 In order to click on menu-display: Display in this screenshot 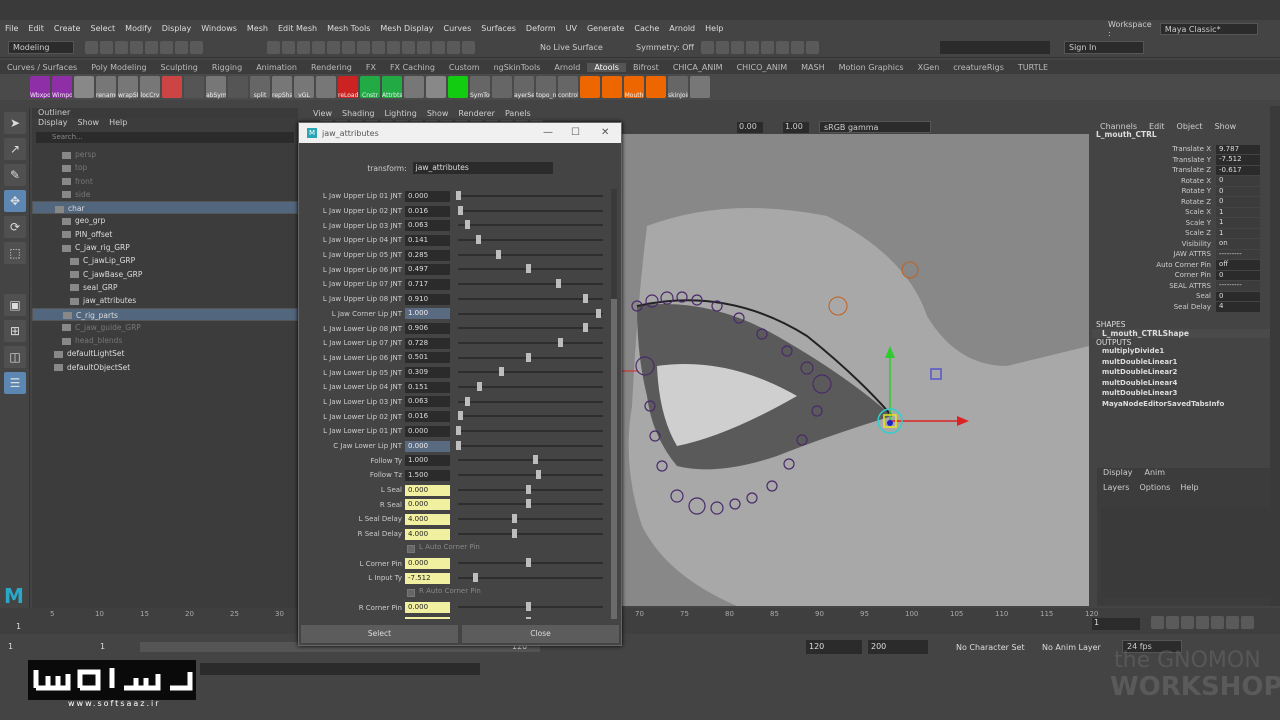, I will do `click(177, 28)`.